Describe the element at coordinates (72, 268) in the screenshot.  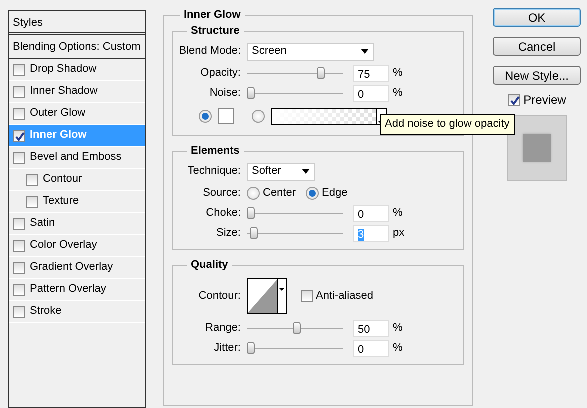
I see `item-label: Gradient Overlay` at that location.